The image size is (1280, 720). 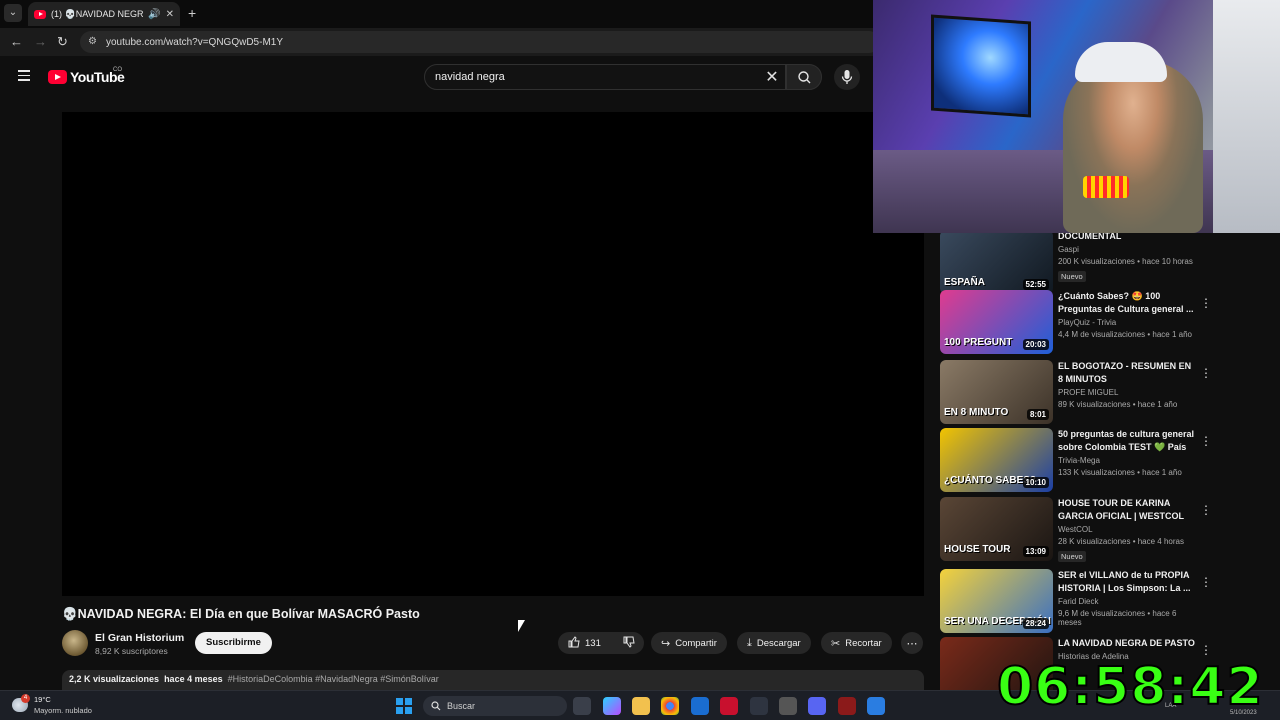 What do you see at coordinates (40, 14) in the screenshot?
I see `youtube-favicon-icon` at bounding box center [40, 14].